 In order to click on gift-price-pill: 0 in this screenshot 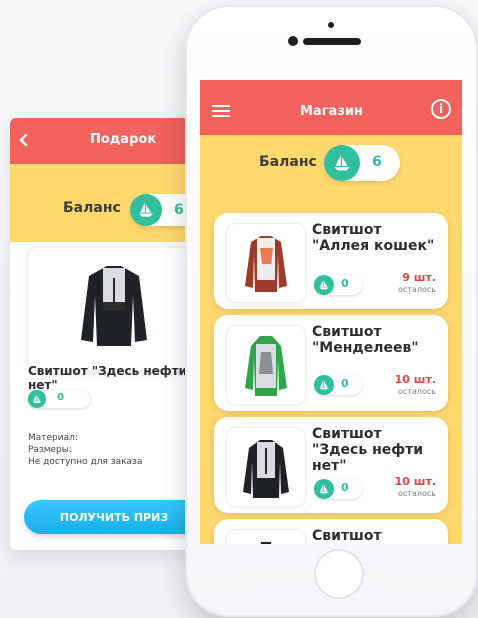, I will do `click(59, 399)`.